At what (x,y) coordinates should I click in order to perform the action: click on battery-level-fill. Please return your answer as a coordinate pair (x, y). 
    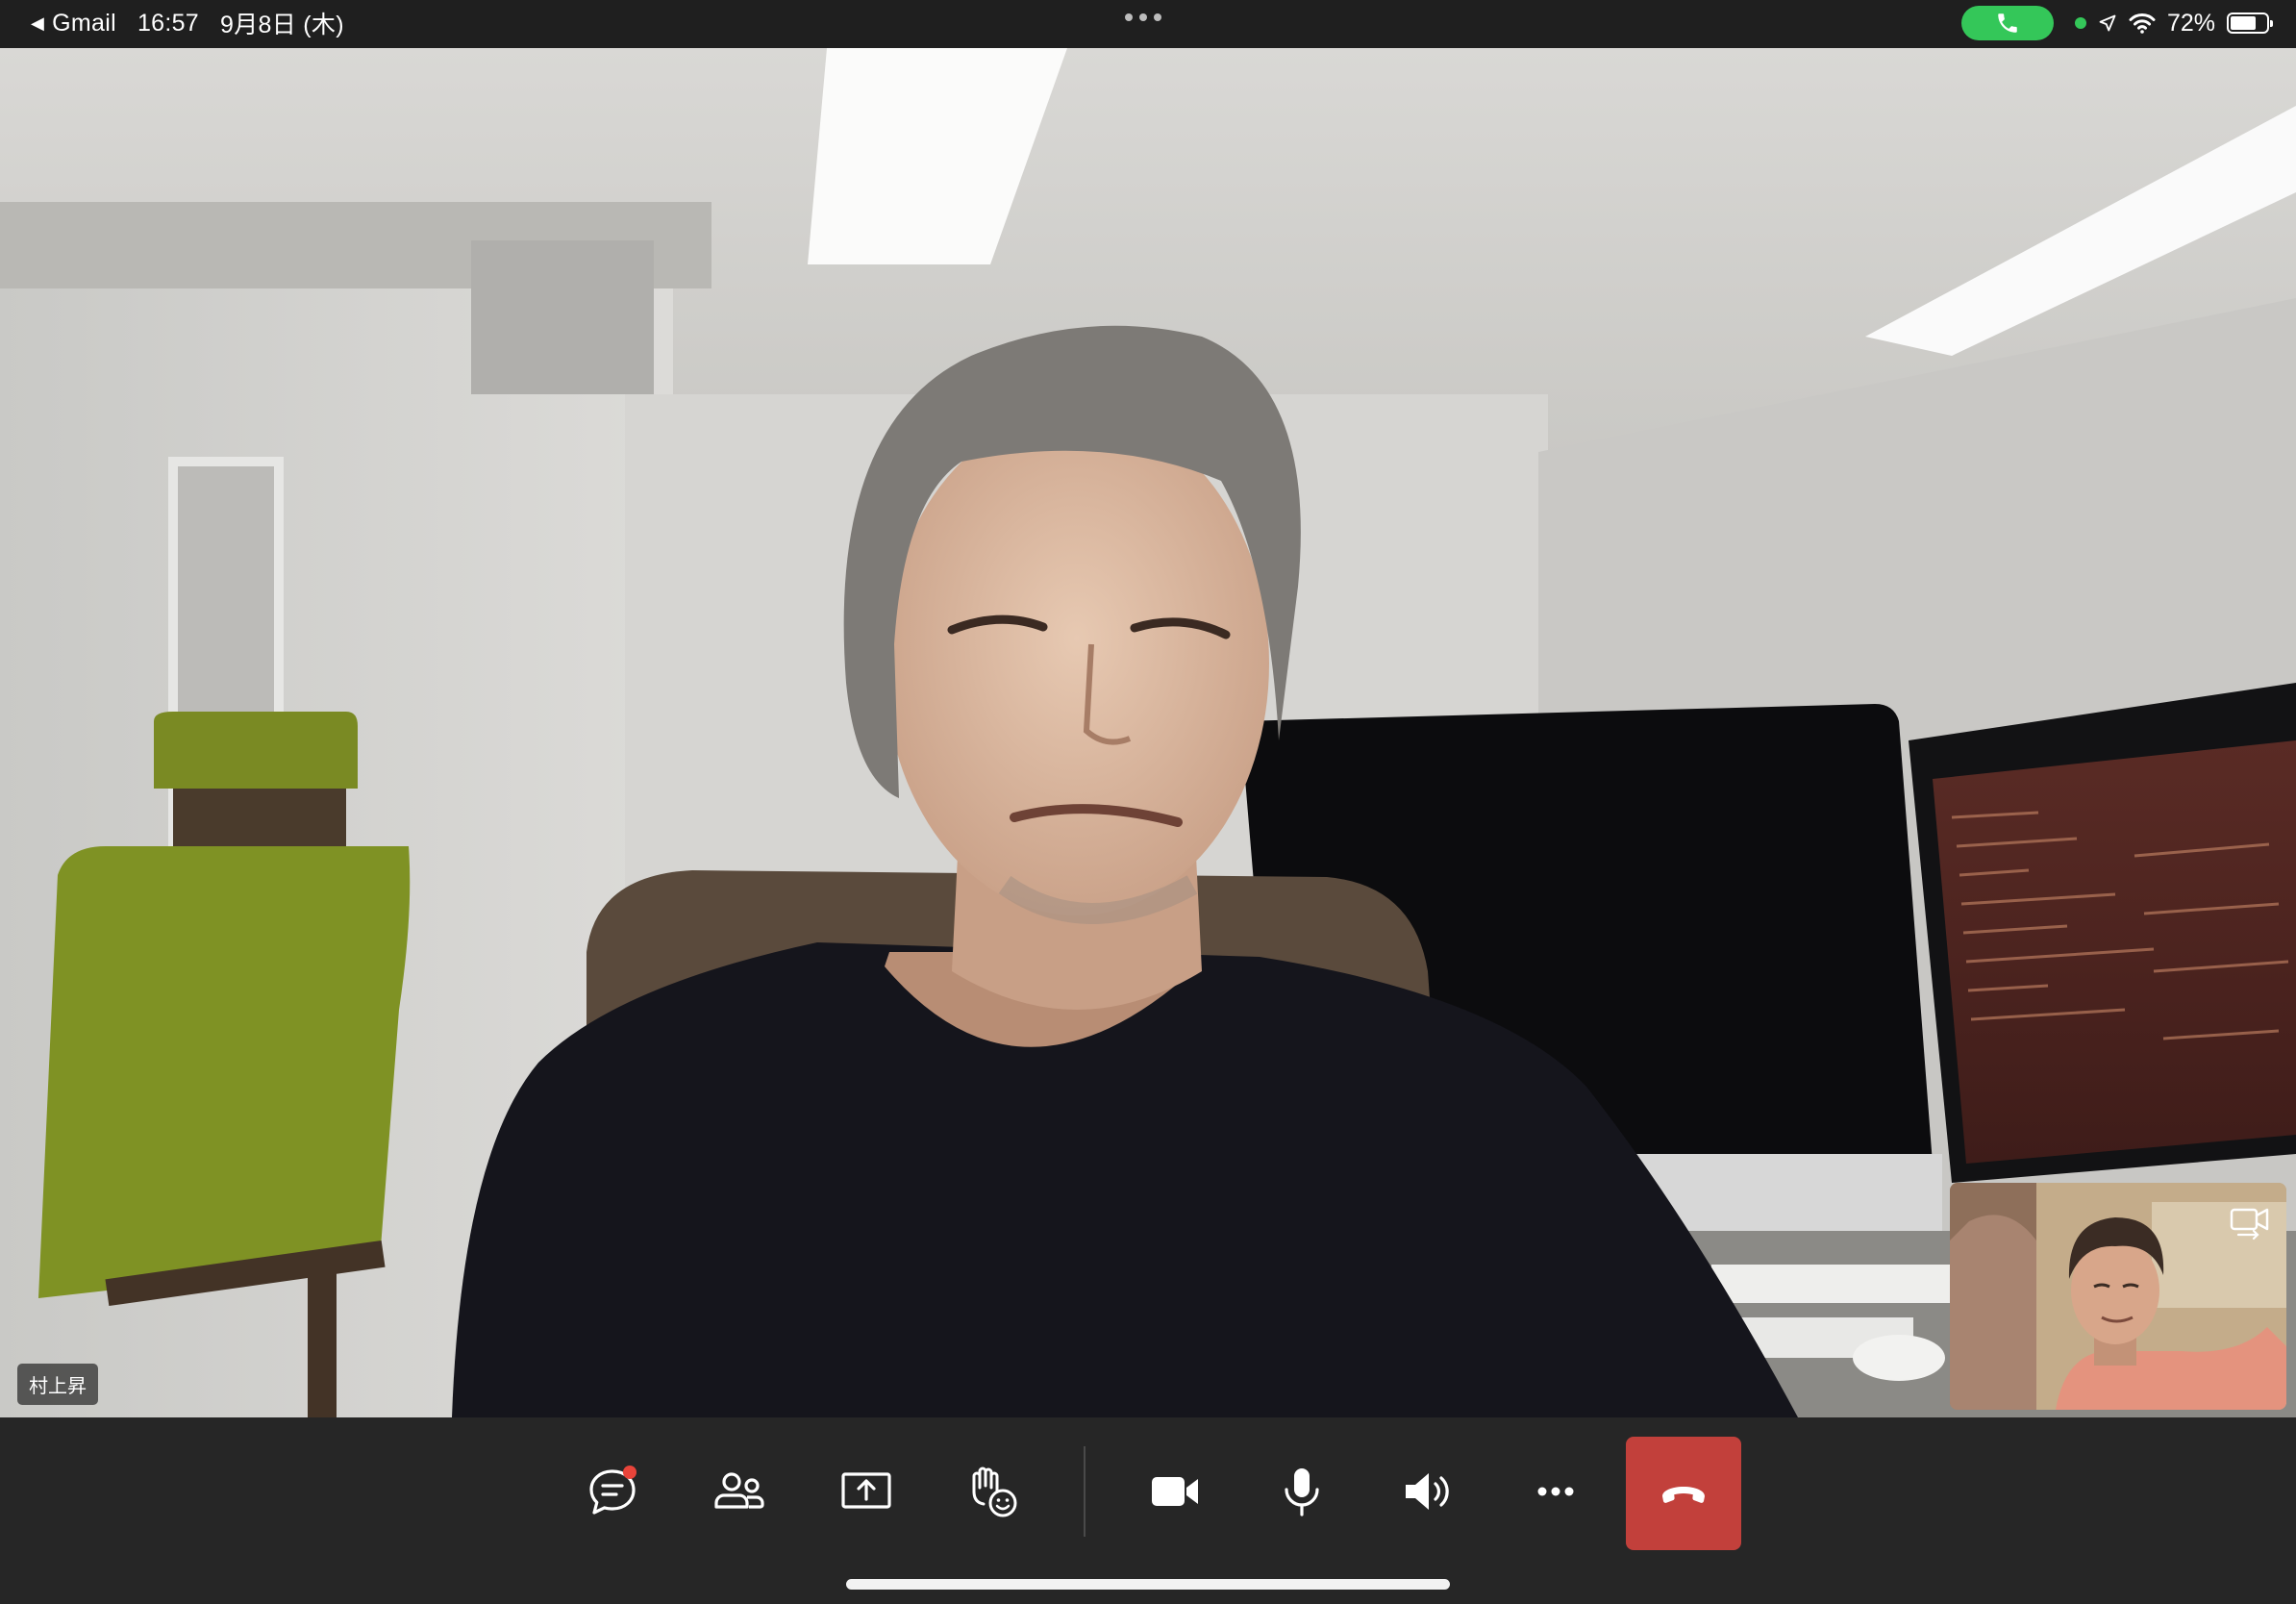
    Looking at the image, I should click on (2243, 23).